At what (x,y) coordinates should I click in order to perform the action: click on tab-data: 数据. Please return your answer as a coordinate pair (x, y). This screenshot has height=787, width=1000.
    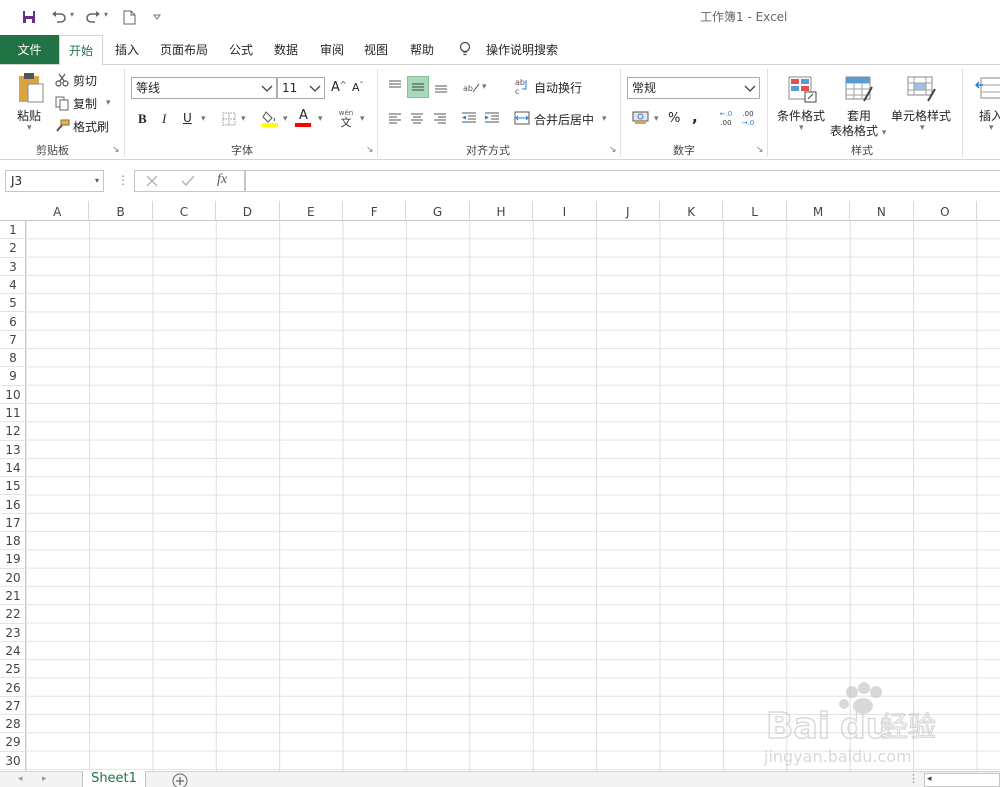
    Looking at the image, I should click on (286, 49).